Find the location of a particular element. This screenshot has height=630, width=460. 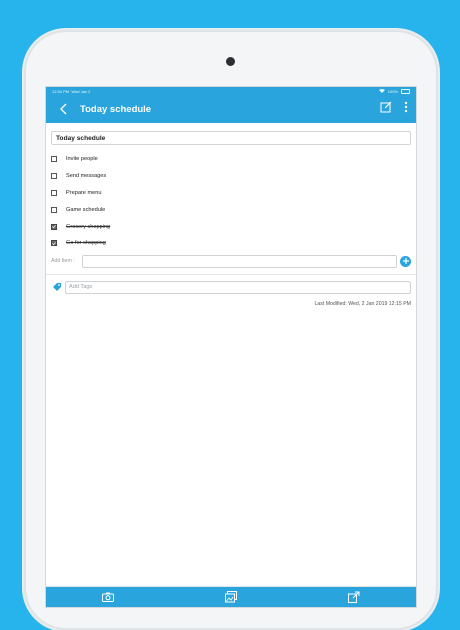

add-item-input is located at coordinates (239, 261).